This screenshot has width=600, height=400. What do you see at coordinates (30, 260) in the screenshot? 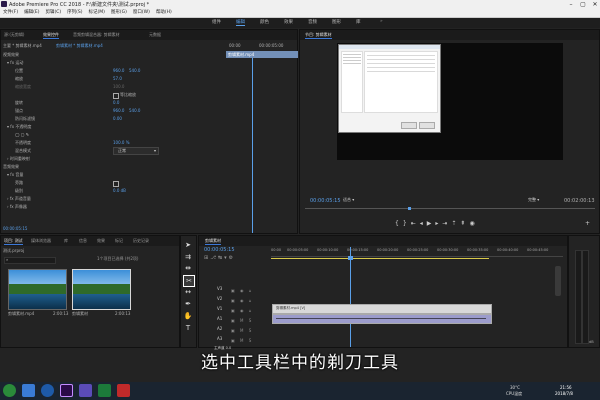
I see `project-search-input: ⌕` at bounding box center [30, 260].